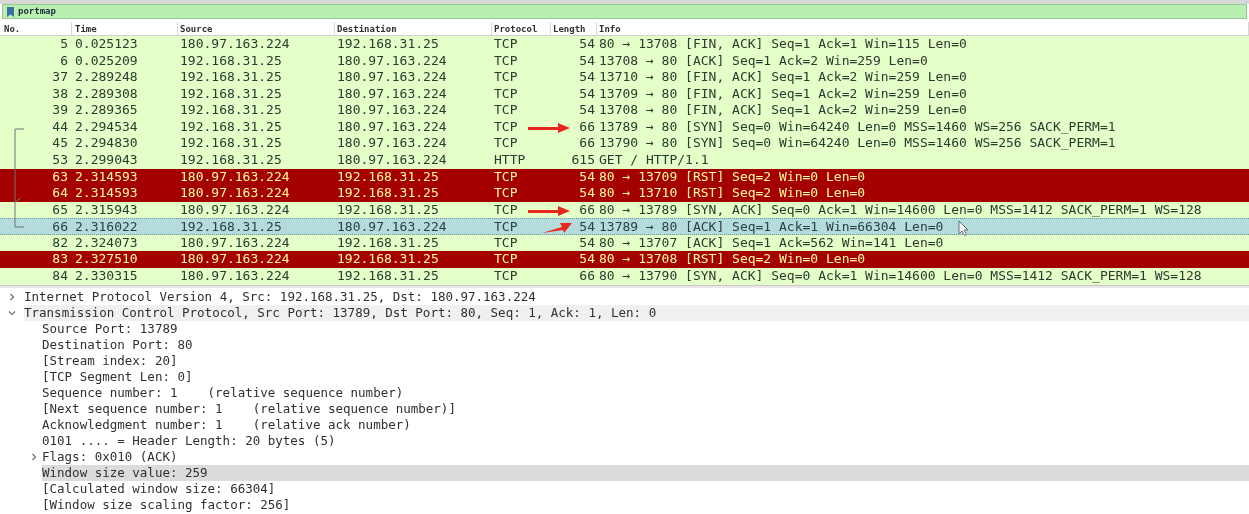 The height and width of the screenshot is (514, 1249). What do you see at coordinates (60, 193) in the screenshot?
I see `table-cell: 64` at bounding box center [60, 193].